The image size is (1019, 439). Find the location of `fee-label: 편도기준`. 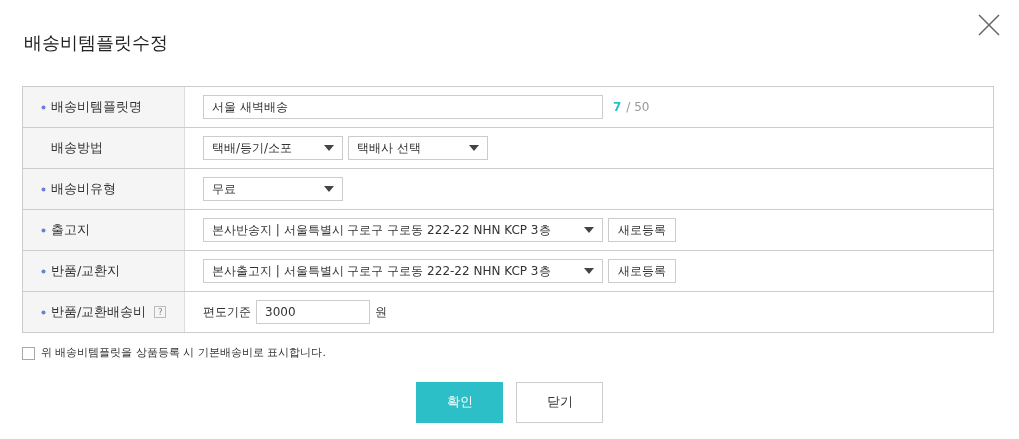

fee-label: 편도기준 is located at coordinates (227, 312).